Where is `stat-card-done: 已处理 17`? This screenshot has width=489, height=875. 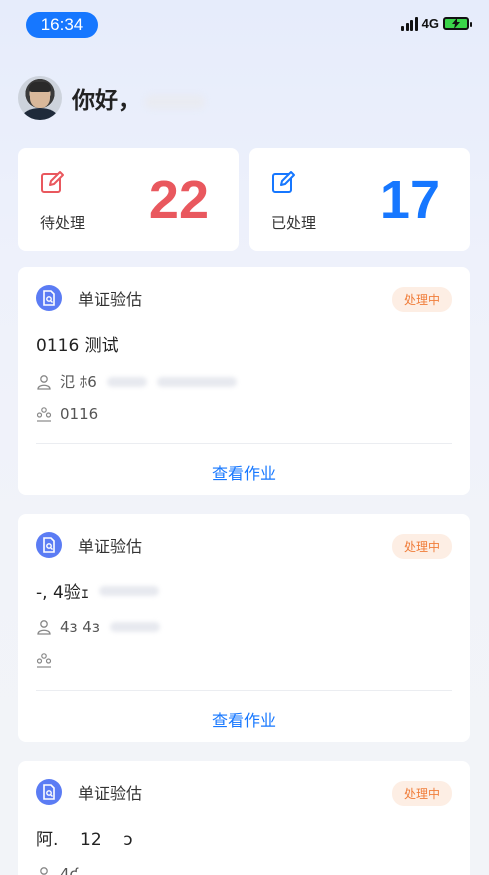 stat-card-done: 已处理 17 is located at coordinates (359, 199).